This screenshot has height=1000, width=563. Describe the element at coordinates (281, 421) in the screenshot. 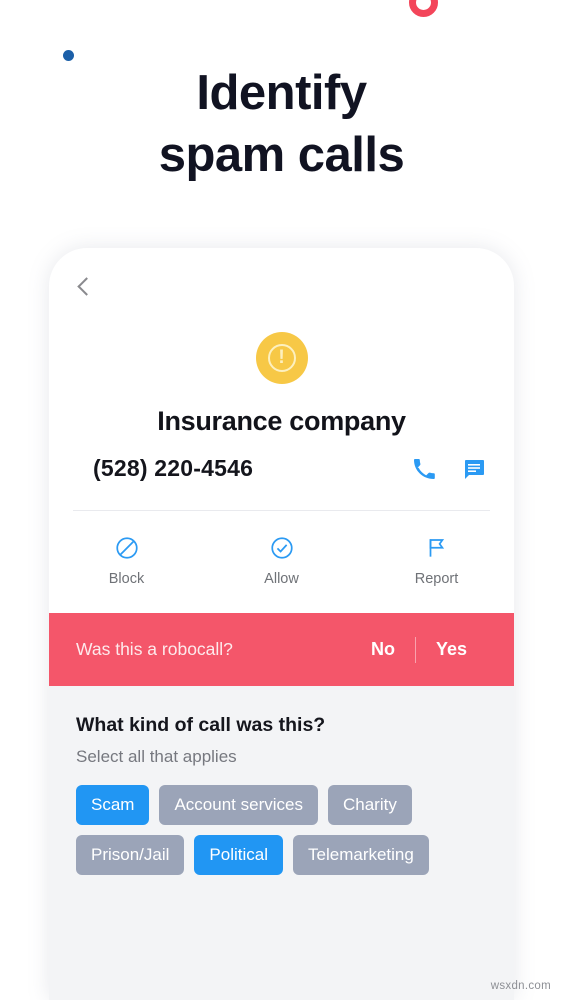

I see `contact-name: Insurance company` at that location.